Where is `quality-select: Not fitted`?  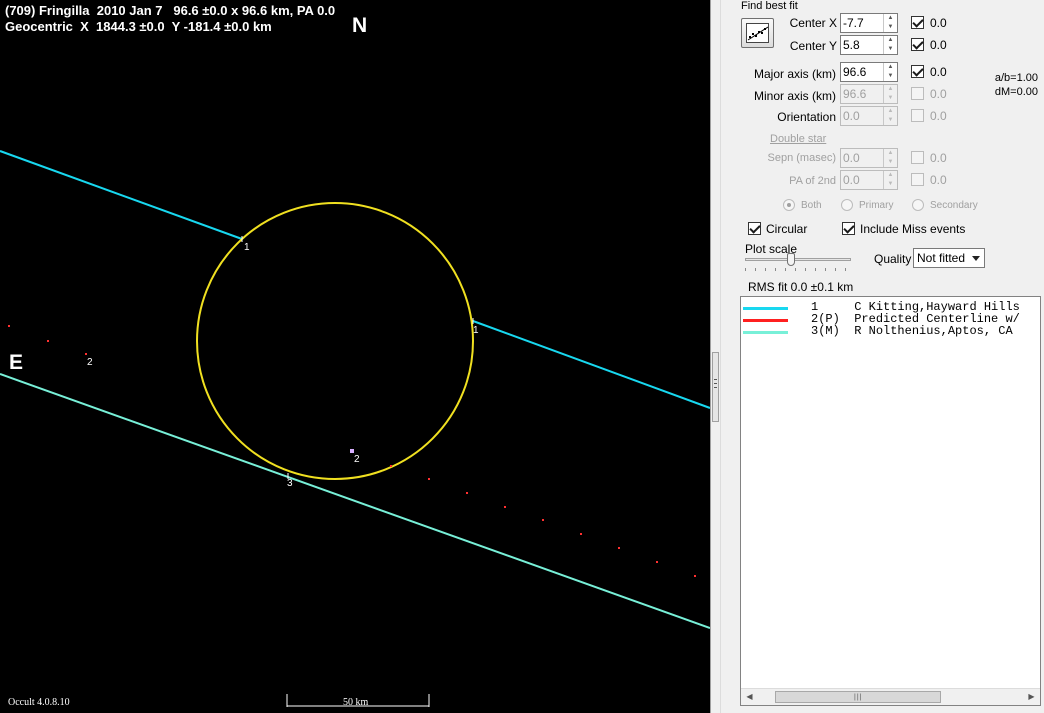
quality-select: Not fitted is located at coordinates (949, 258).